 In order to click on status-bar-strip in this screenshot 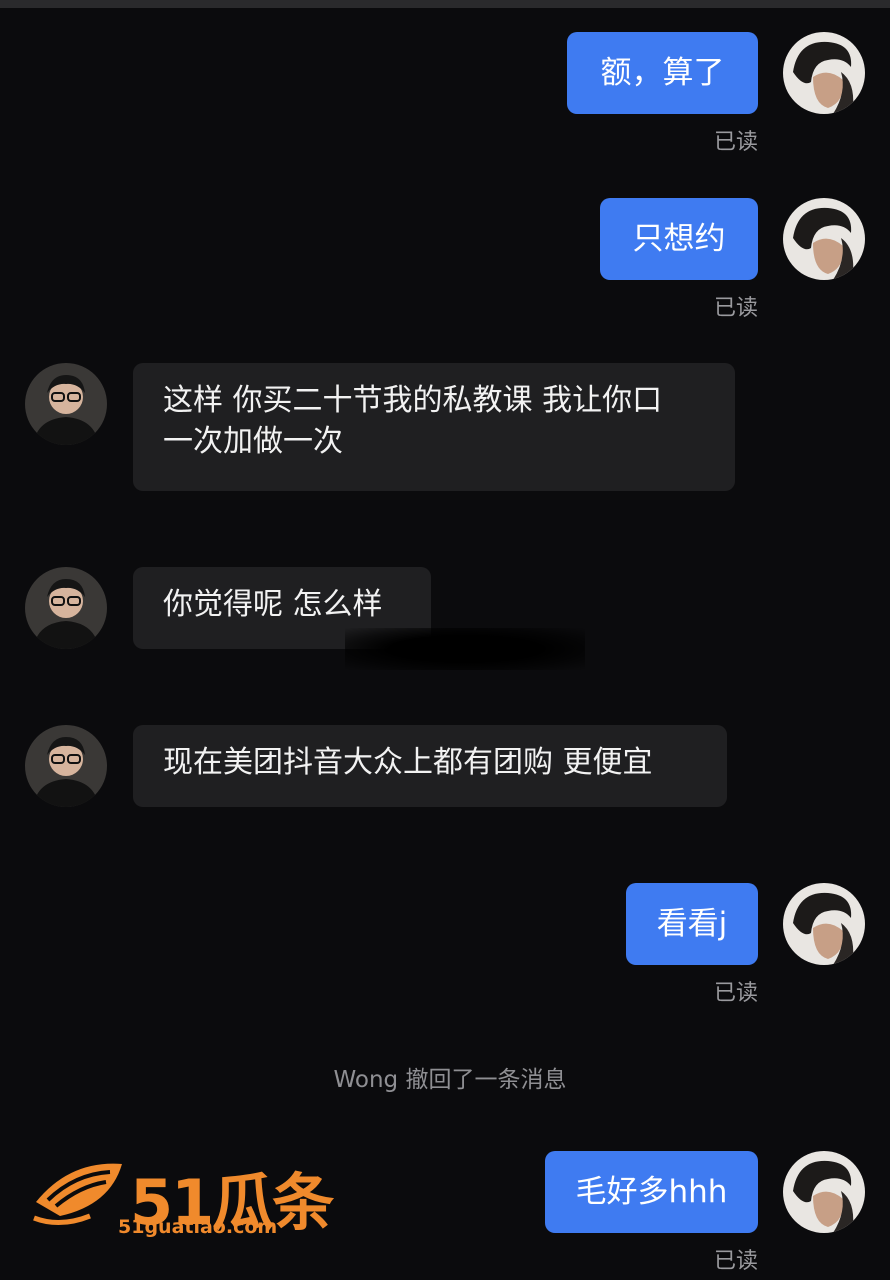, I will do `click(445, 4)`.